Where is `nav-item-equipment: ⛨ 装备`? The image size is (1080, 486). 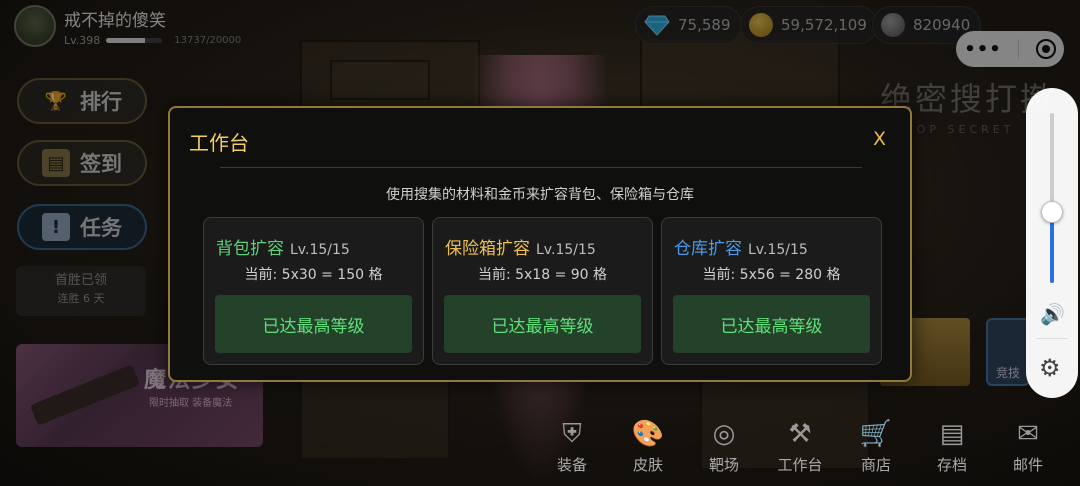 nav-item-equipment: ⛨ 装备 is located at coordinates (572, 445).